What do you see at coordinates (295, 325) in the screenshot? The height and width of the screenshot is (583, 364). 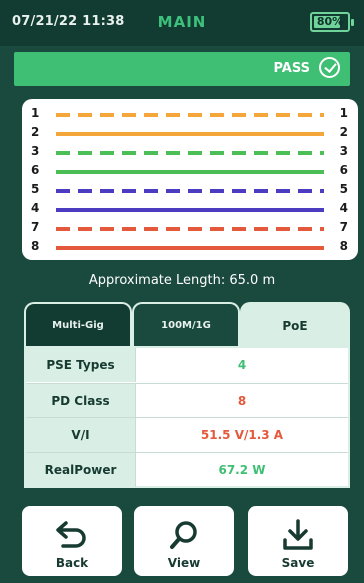 I see `tab-poe: PoE` at bounding box center [295, 325].